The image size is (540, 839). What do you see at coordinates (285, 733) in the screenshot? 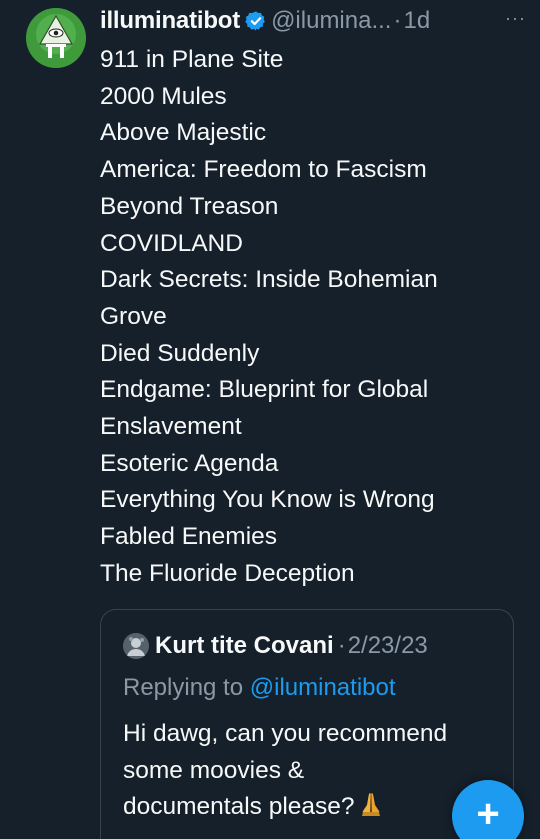
I see `quoted-tweet-line: Hi dawg, can you recommend` at bounding box center [285, 733].